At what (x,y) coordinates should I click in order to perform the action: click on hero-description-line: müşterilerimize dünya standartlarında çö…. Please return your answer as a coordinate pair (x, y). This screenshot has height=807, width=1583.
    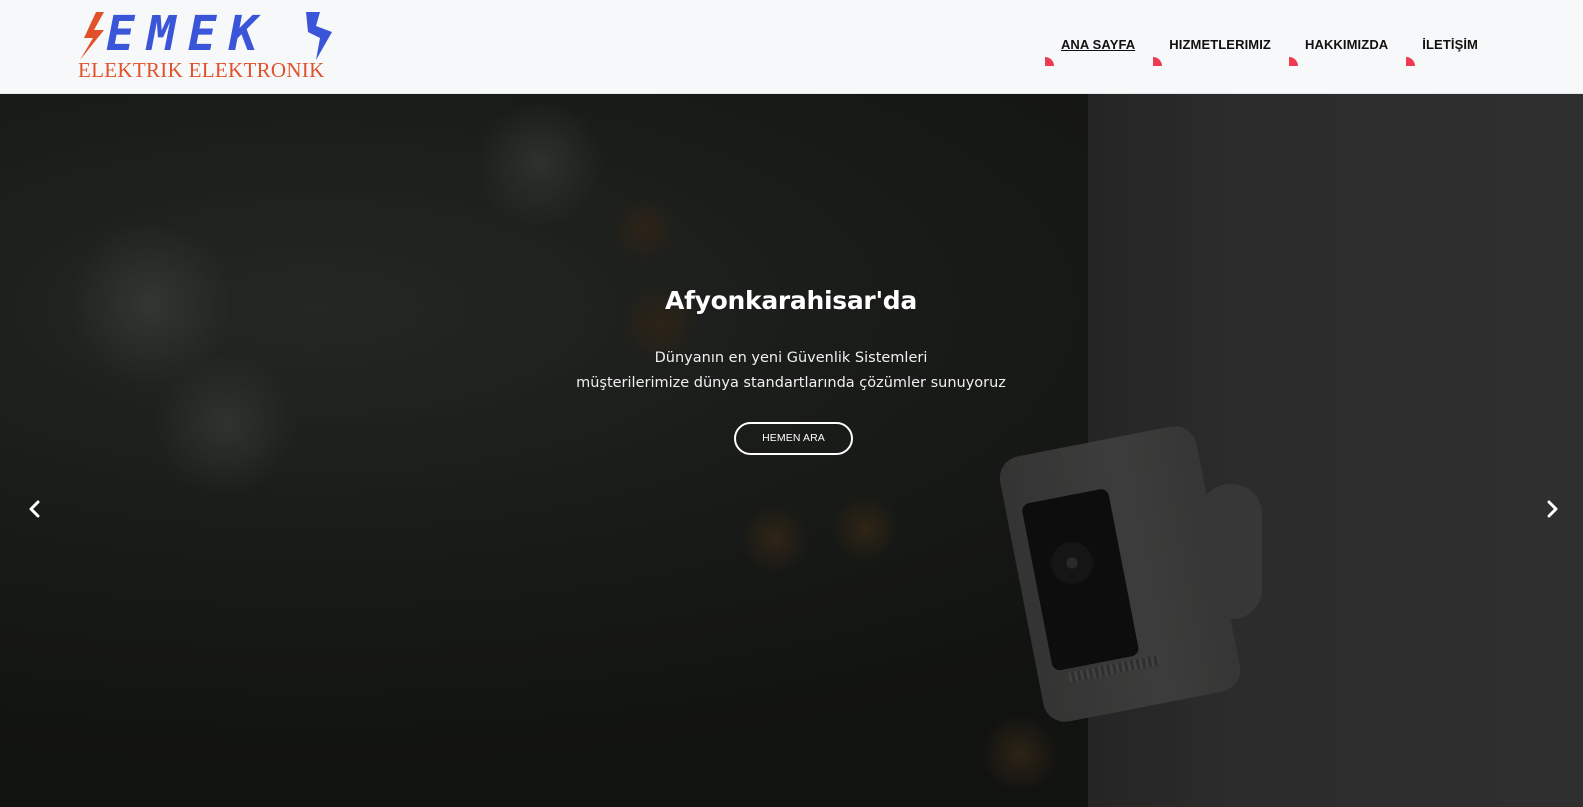
    Looking at the image, I should click on (791, 383).